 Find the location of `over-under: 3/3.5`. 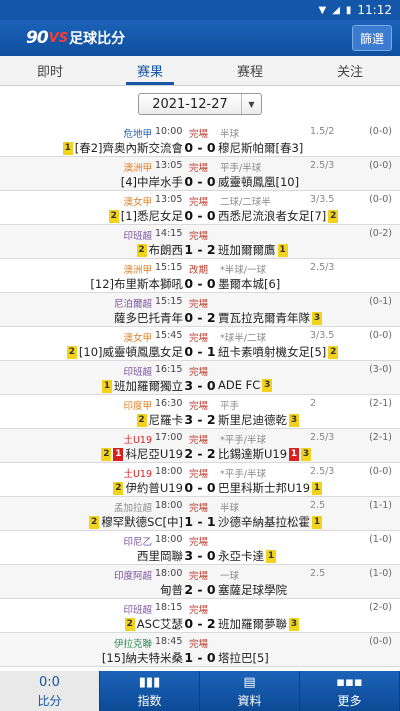

over-under: 3/3.5 is located at coordinates (322, 199).